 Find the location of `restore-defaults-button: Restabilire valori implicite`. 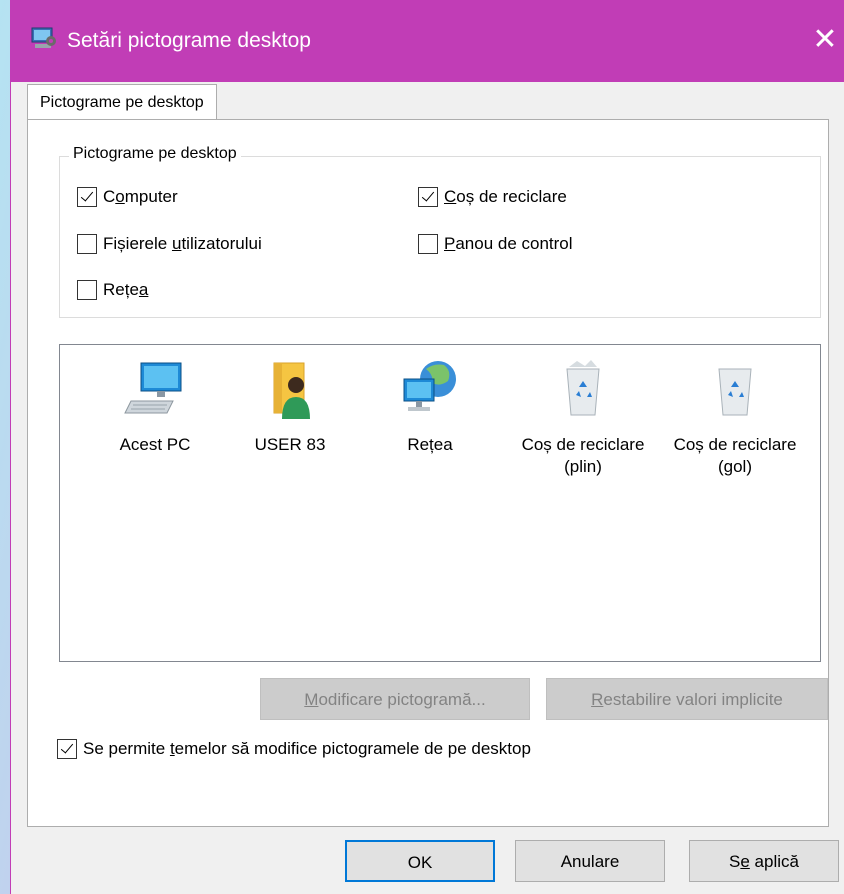

restore-defaults-button: Restabilire valori implicite is located at coordinates (687, 699).